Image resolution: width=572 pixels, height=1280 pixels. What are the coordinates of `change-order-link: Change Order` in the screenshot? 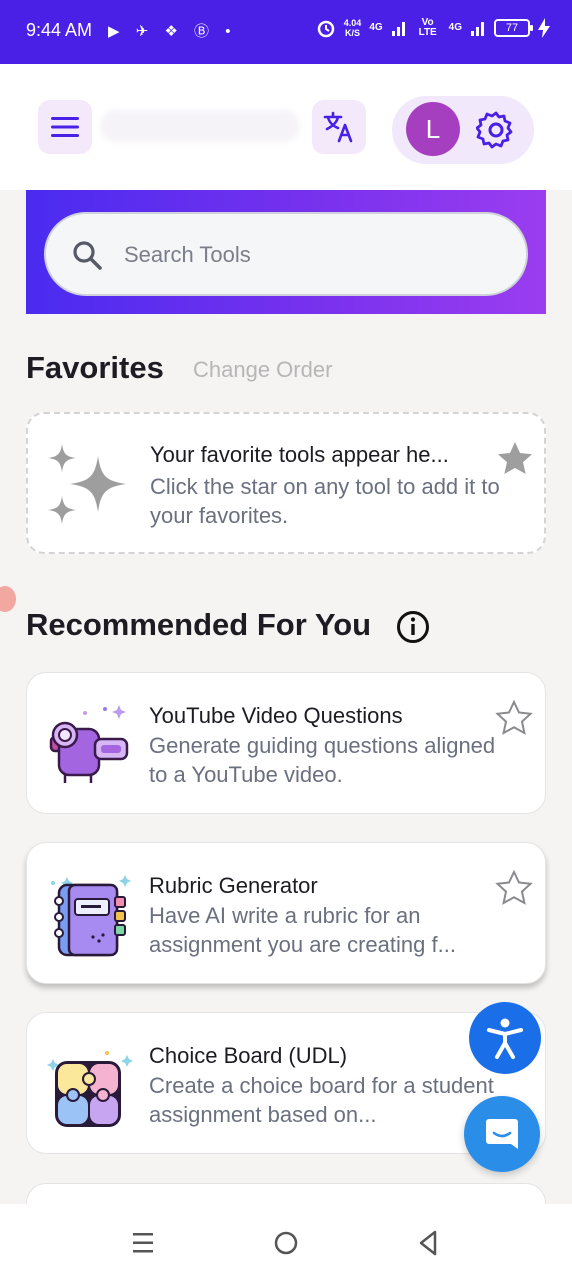 It's located at (262, 370).